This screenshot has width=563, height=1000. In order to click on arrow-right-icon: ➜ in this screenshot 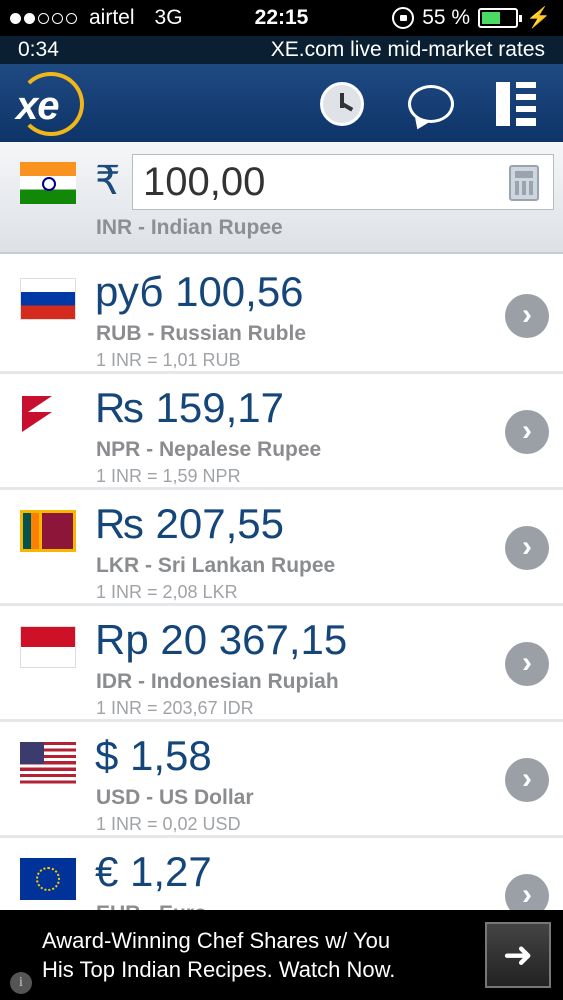, I will do `click(518, 955)`.